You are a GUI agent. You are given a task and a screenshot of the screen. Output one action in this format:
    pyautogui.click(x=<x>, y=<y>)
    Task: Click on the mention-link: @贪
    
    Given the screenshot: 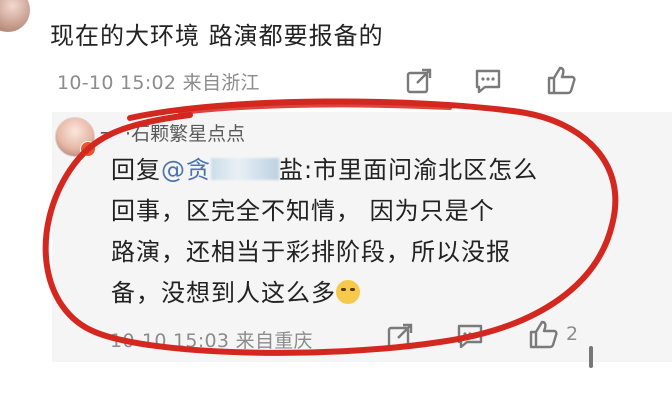 What is the action you would take?
    pyautogui.click(x=186, y=170)
    